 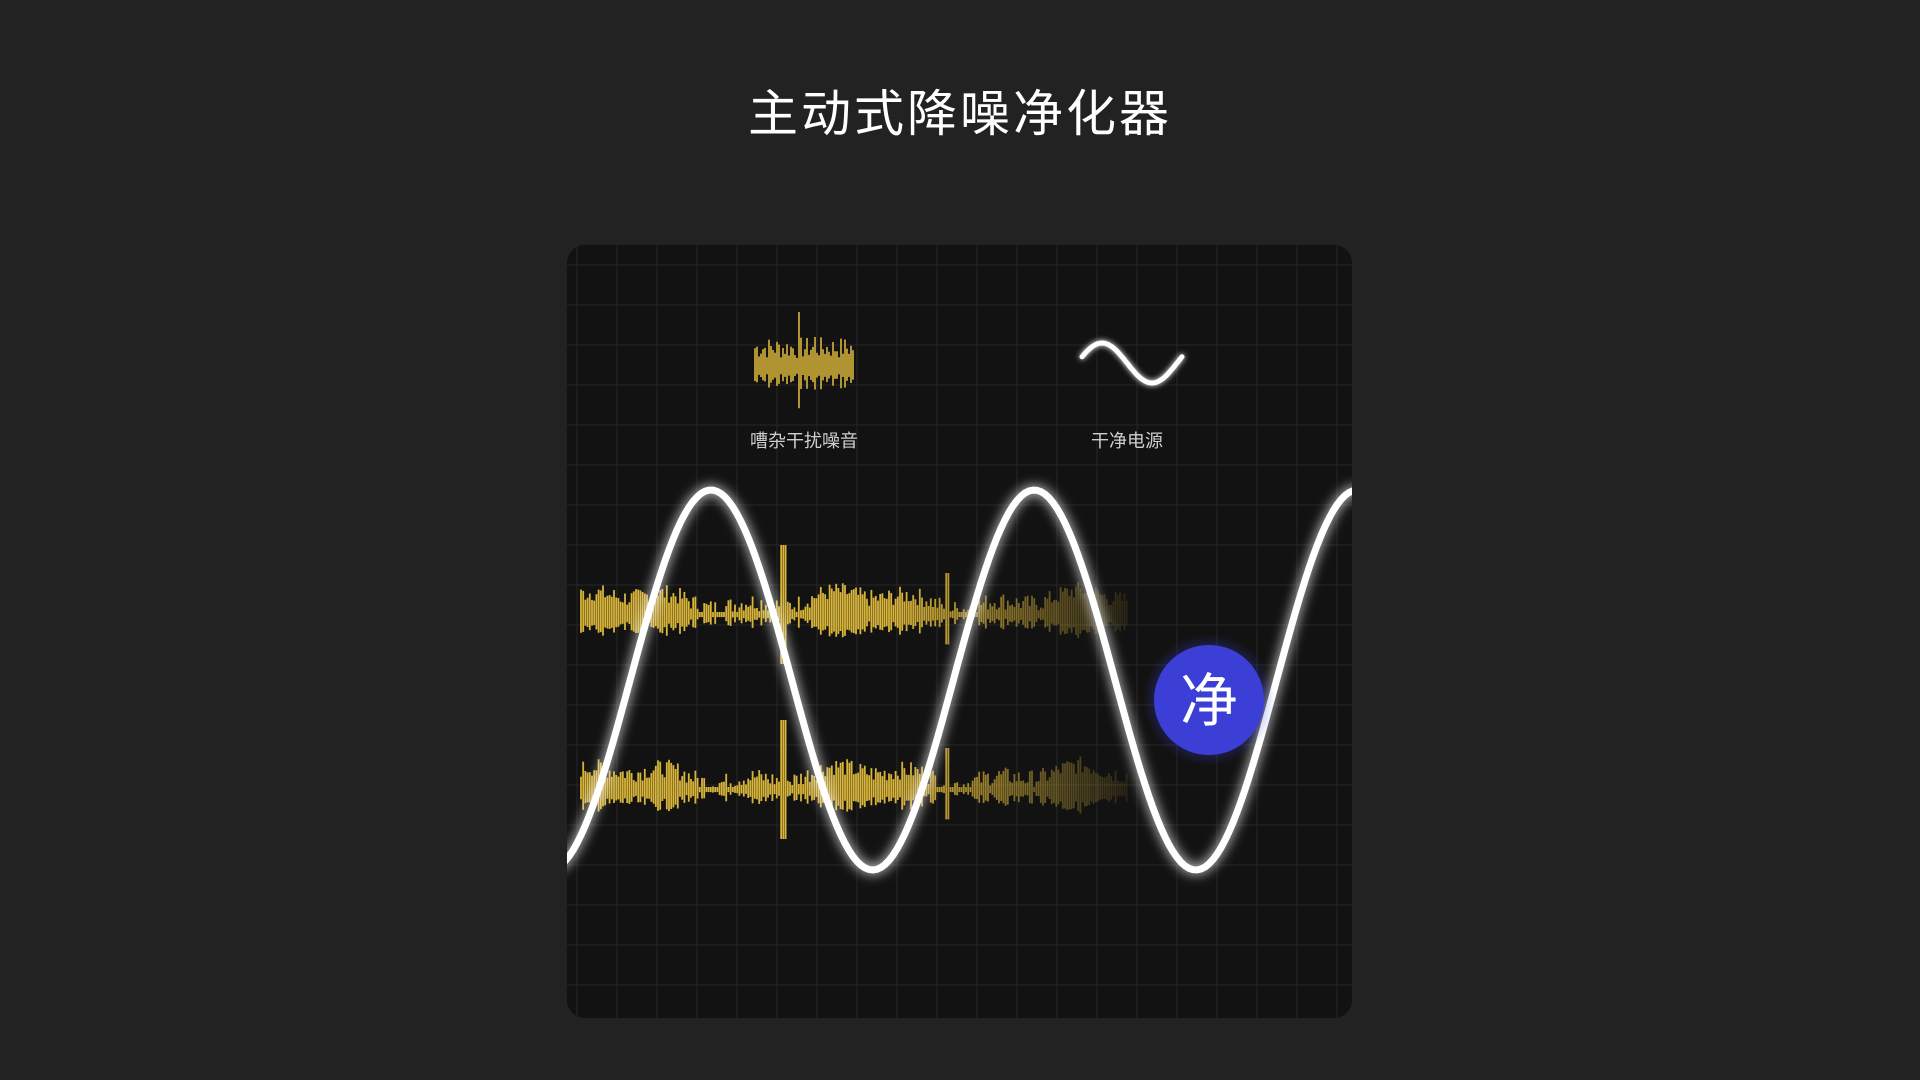 What do you see at coordinates (1127, 441) in the screenshot?
I see `clean-label: 干净电源` at bounding box center [1127, 441].